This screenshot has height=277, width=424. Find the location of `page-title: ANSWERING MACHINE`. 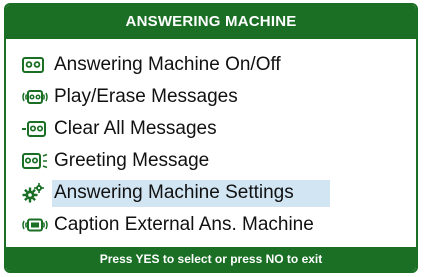

page-title: ANSWERING MACHINE is located at coordinates (211, 22).